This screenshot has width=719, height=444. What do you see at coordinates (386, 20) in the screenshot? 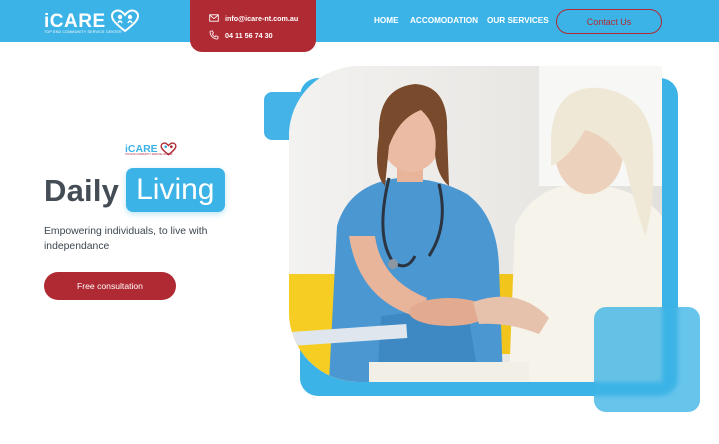
I see `nav-home: HOME` at bounding box center [386, 20].